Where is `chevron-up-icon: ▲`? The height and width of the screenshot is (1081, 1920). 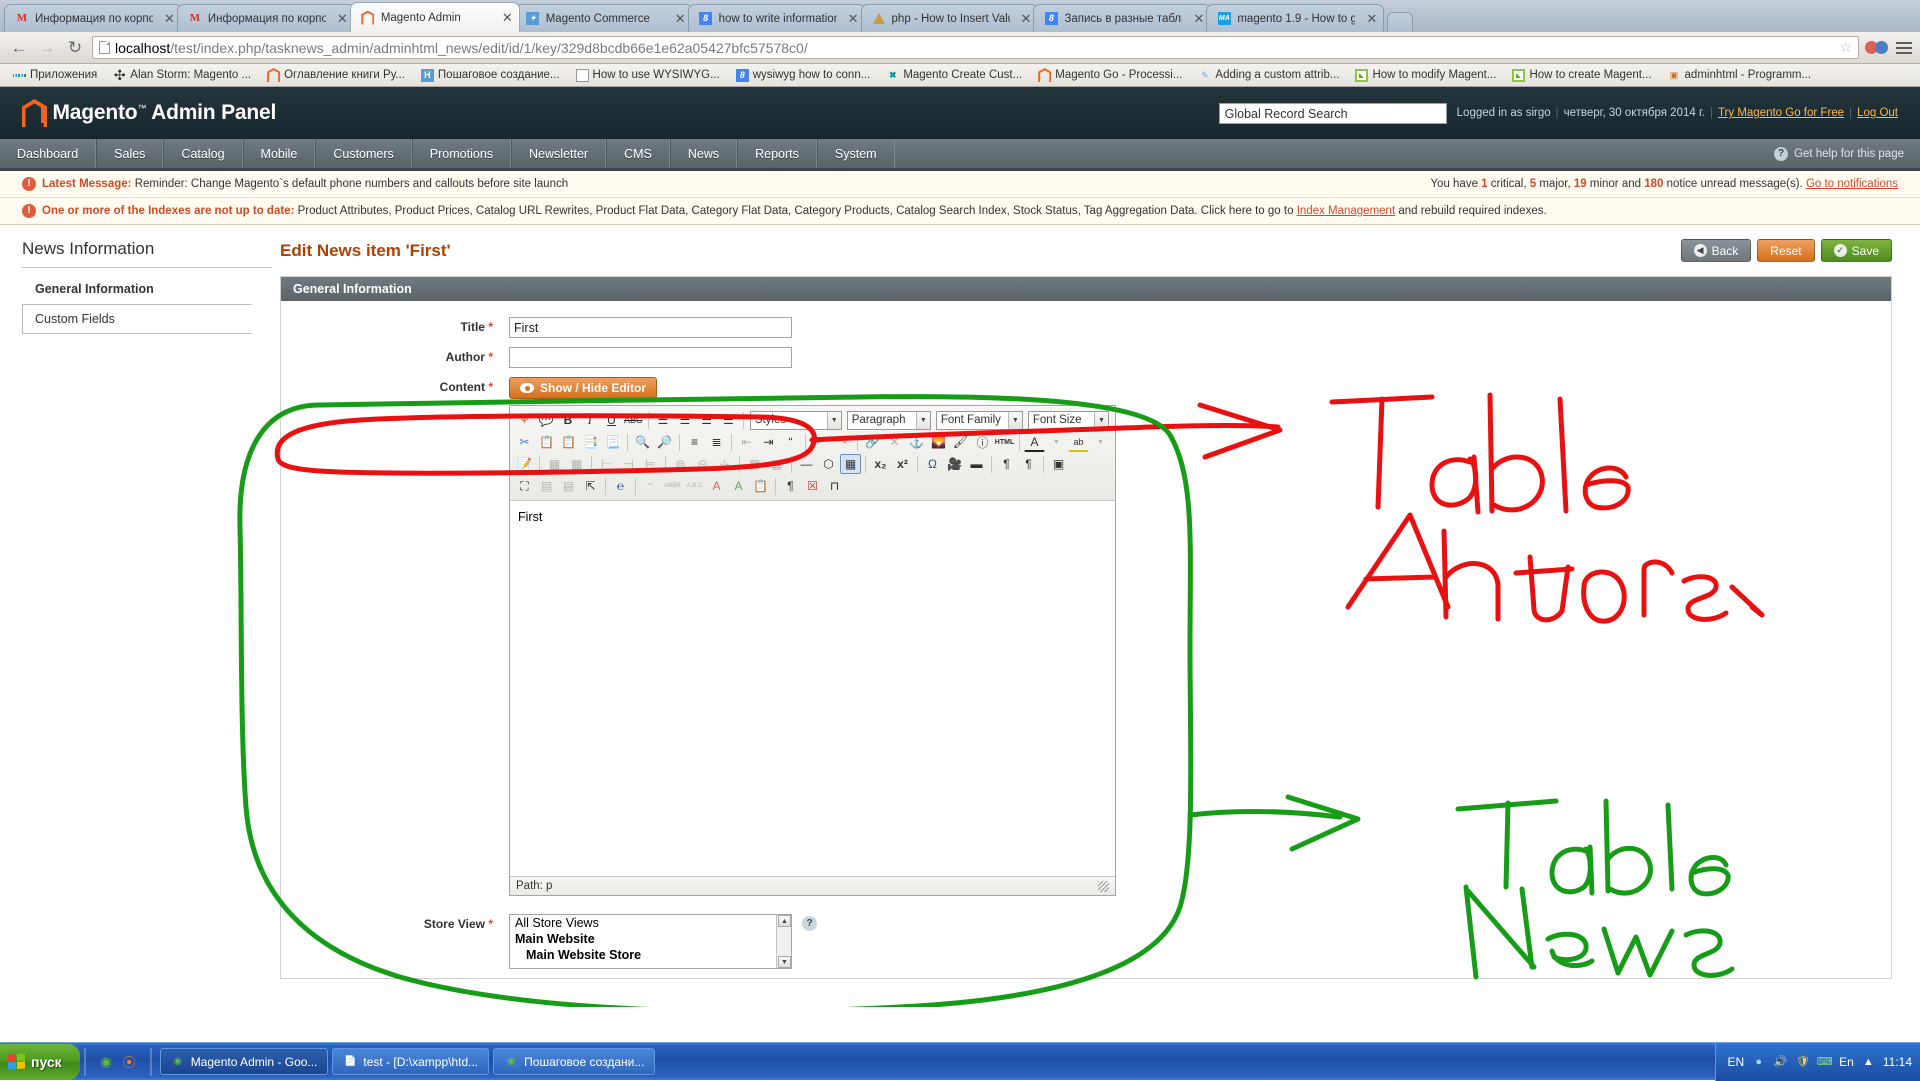
chevron-up-icon: ▲ is located at coordinates (1868, 1061).